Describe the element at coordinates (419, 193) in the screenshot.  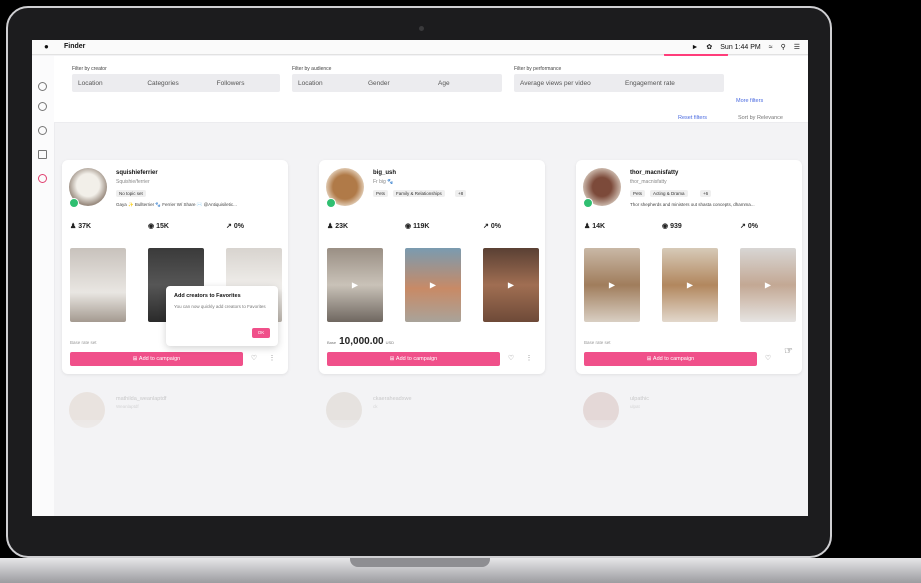
I see `creator-tag: Family & Relationships` at that location.